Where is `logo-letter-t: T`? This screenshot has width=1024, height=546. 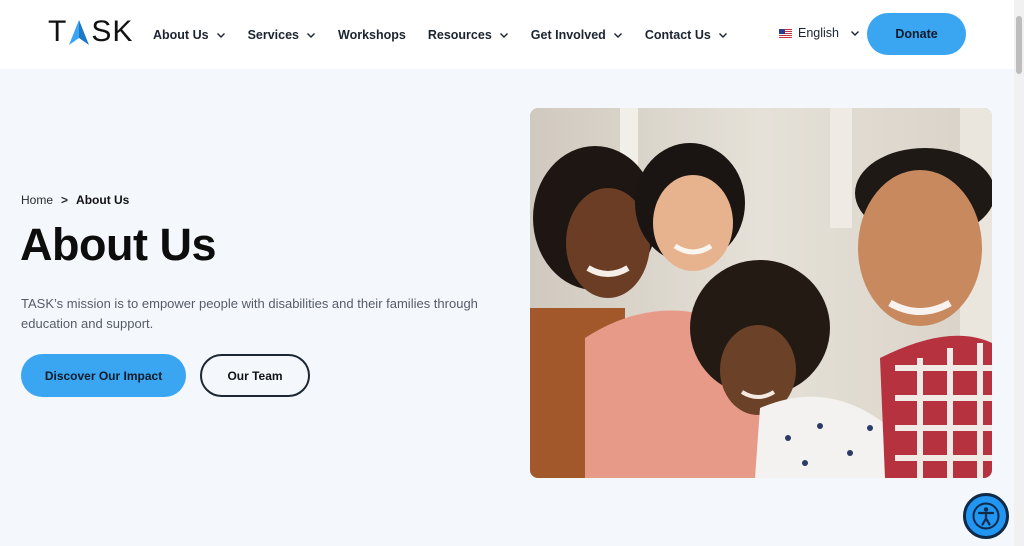
logo-letter-t: T is located at coordinates (58, 31).